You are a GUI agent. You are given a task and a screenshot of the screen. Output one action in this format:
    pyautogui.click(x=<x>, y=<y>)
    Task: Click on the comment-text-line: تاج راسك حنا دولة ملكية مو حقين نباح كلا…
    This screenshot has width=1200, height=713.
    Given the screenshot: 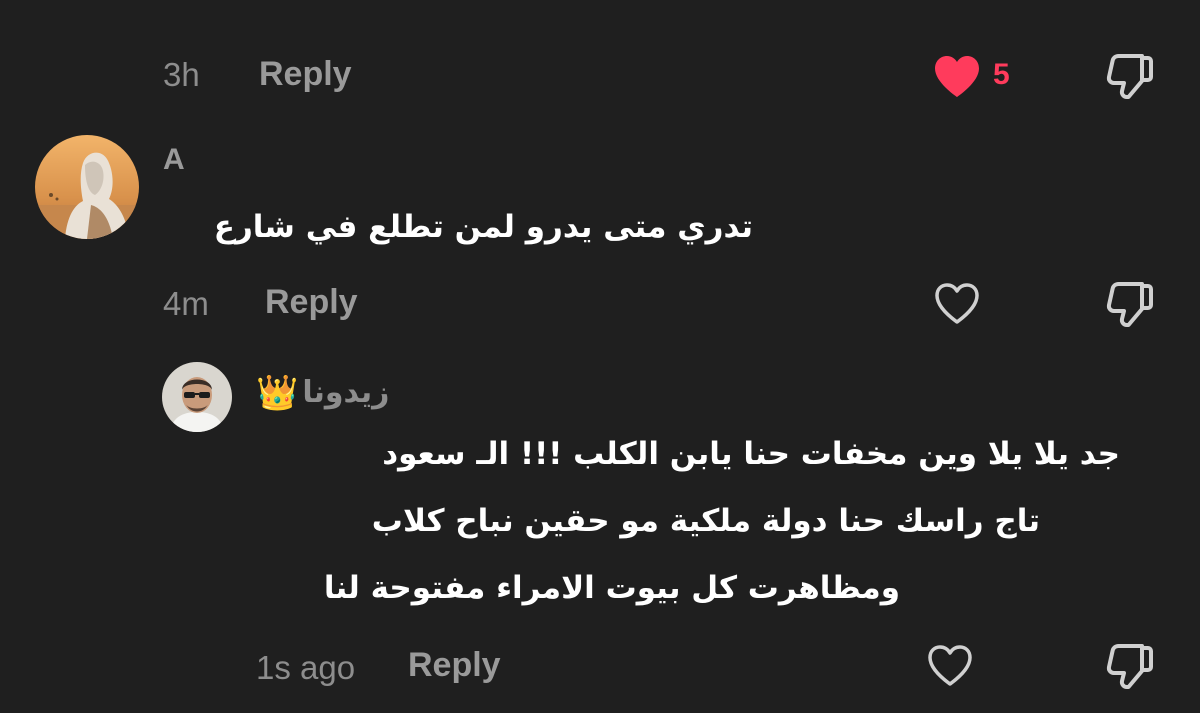 What is the action you would take?
    pyautogui.click(x=705, y=521)
    